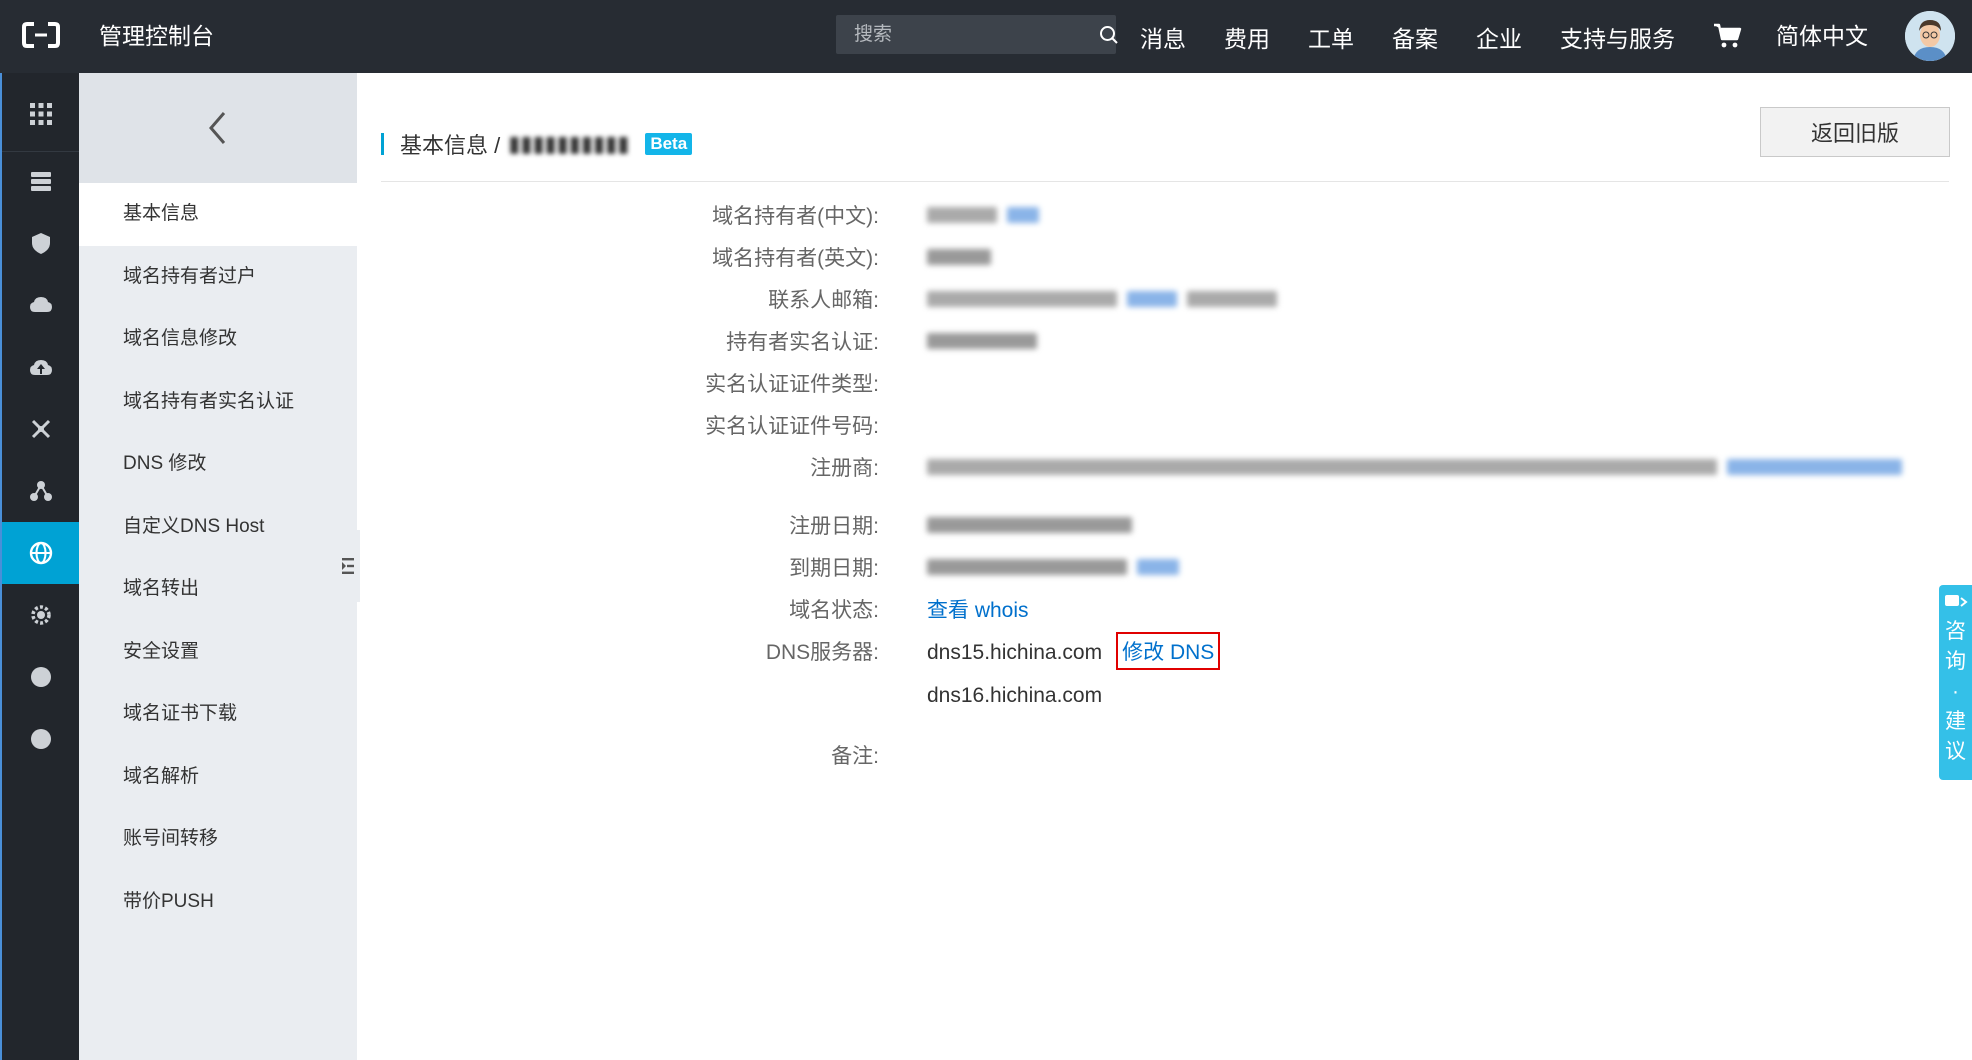  I want to click on sidebar-item-price-push: 带价PUSH, so click(218, 902).